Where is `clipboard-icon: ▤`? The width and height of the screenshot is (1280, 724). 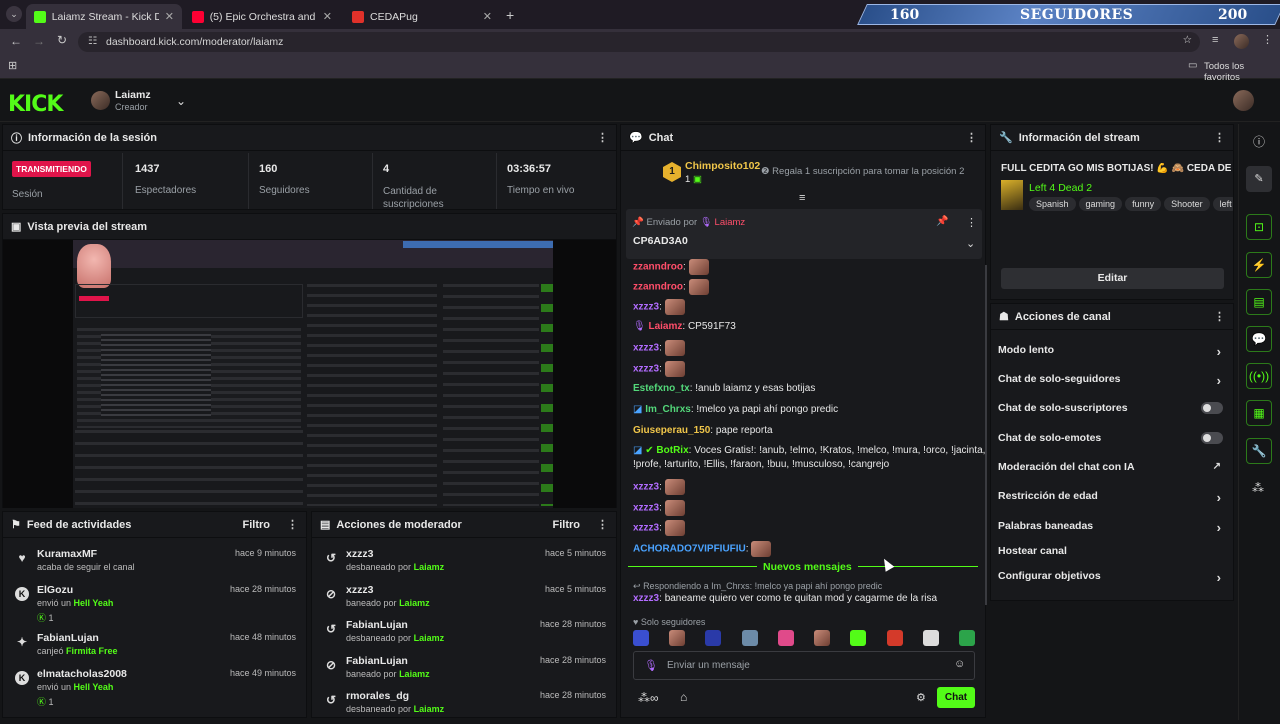 clipboard-icon: ▤ is located at coordinates (1259, 302).